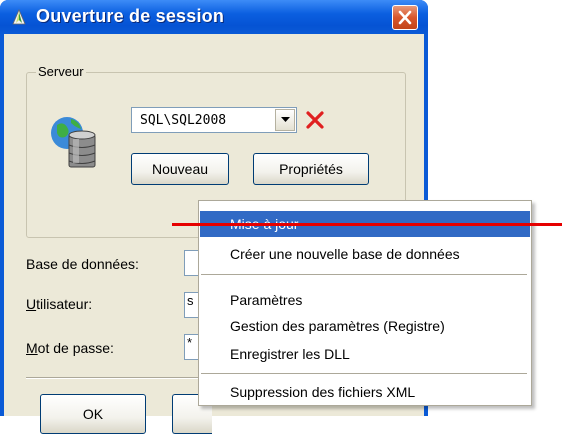  Describe the element at coordinates (31, 304) in the screenshot. I see `user-label-accesskey: U` at that location.